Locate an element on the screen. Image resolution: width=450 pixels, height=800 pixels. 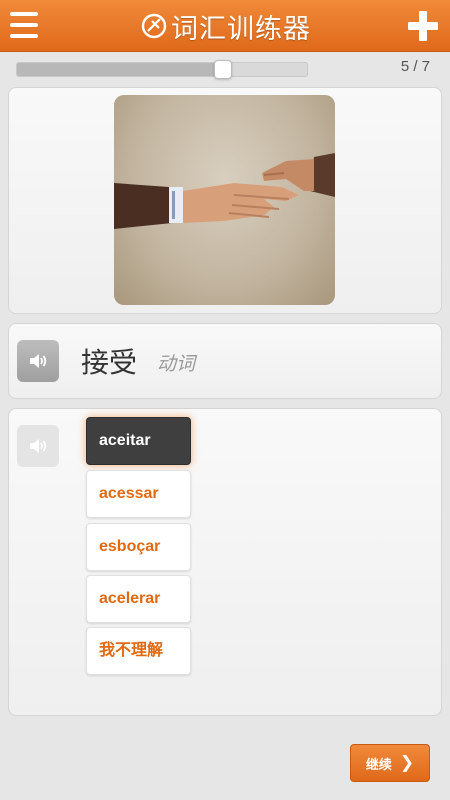
app-header: 词汇训练器 is located at coordinates (225, 26).